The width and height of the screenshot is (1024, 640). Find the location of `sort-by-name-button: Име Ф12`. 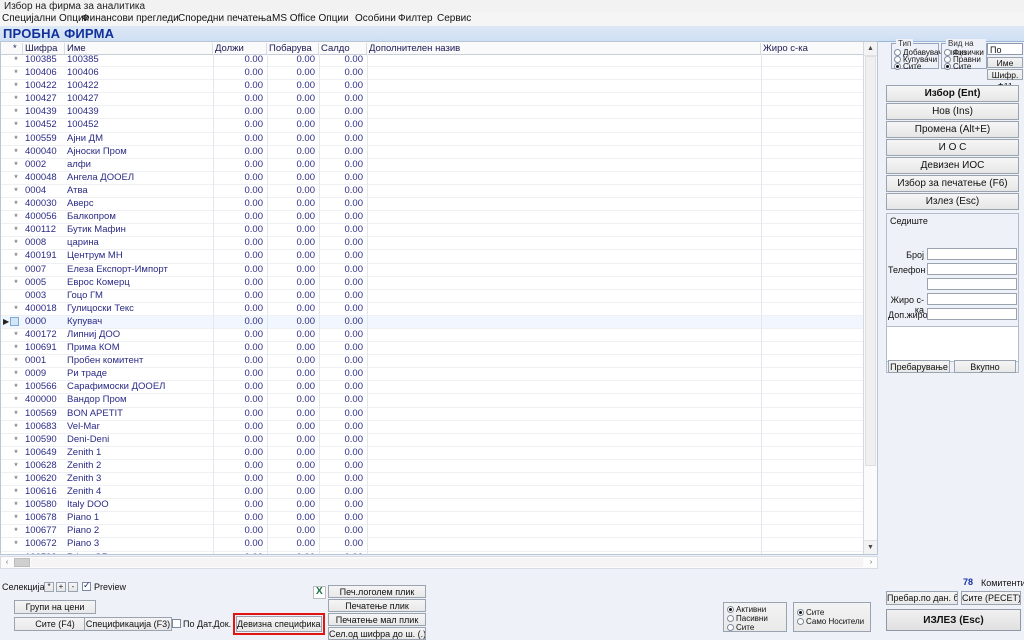

sort-by-name-button: Име Ф12 is located at coordinates (1005, 68).